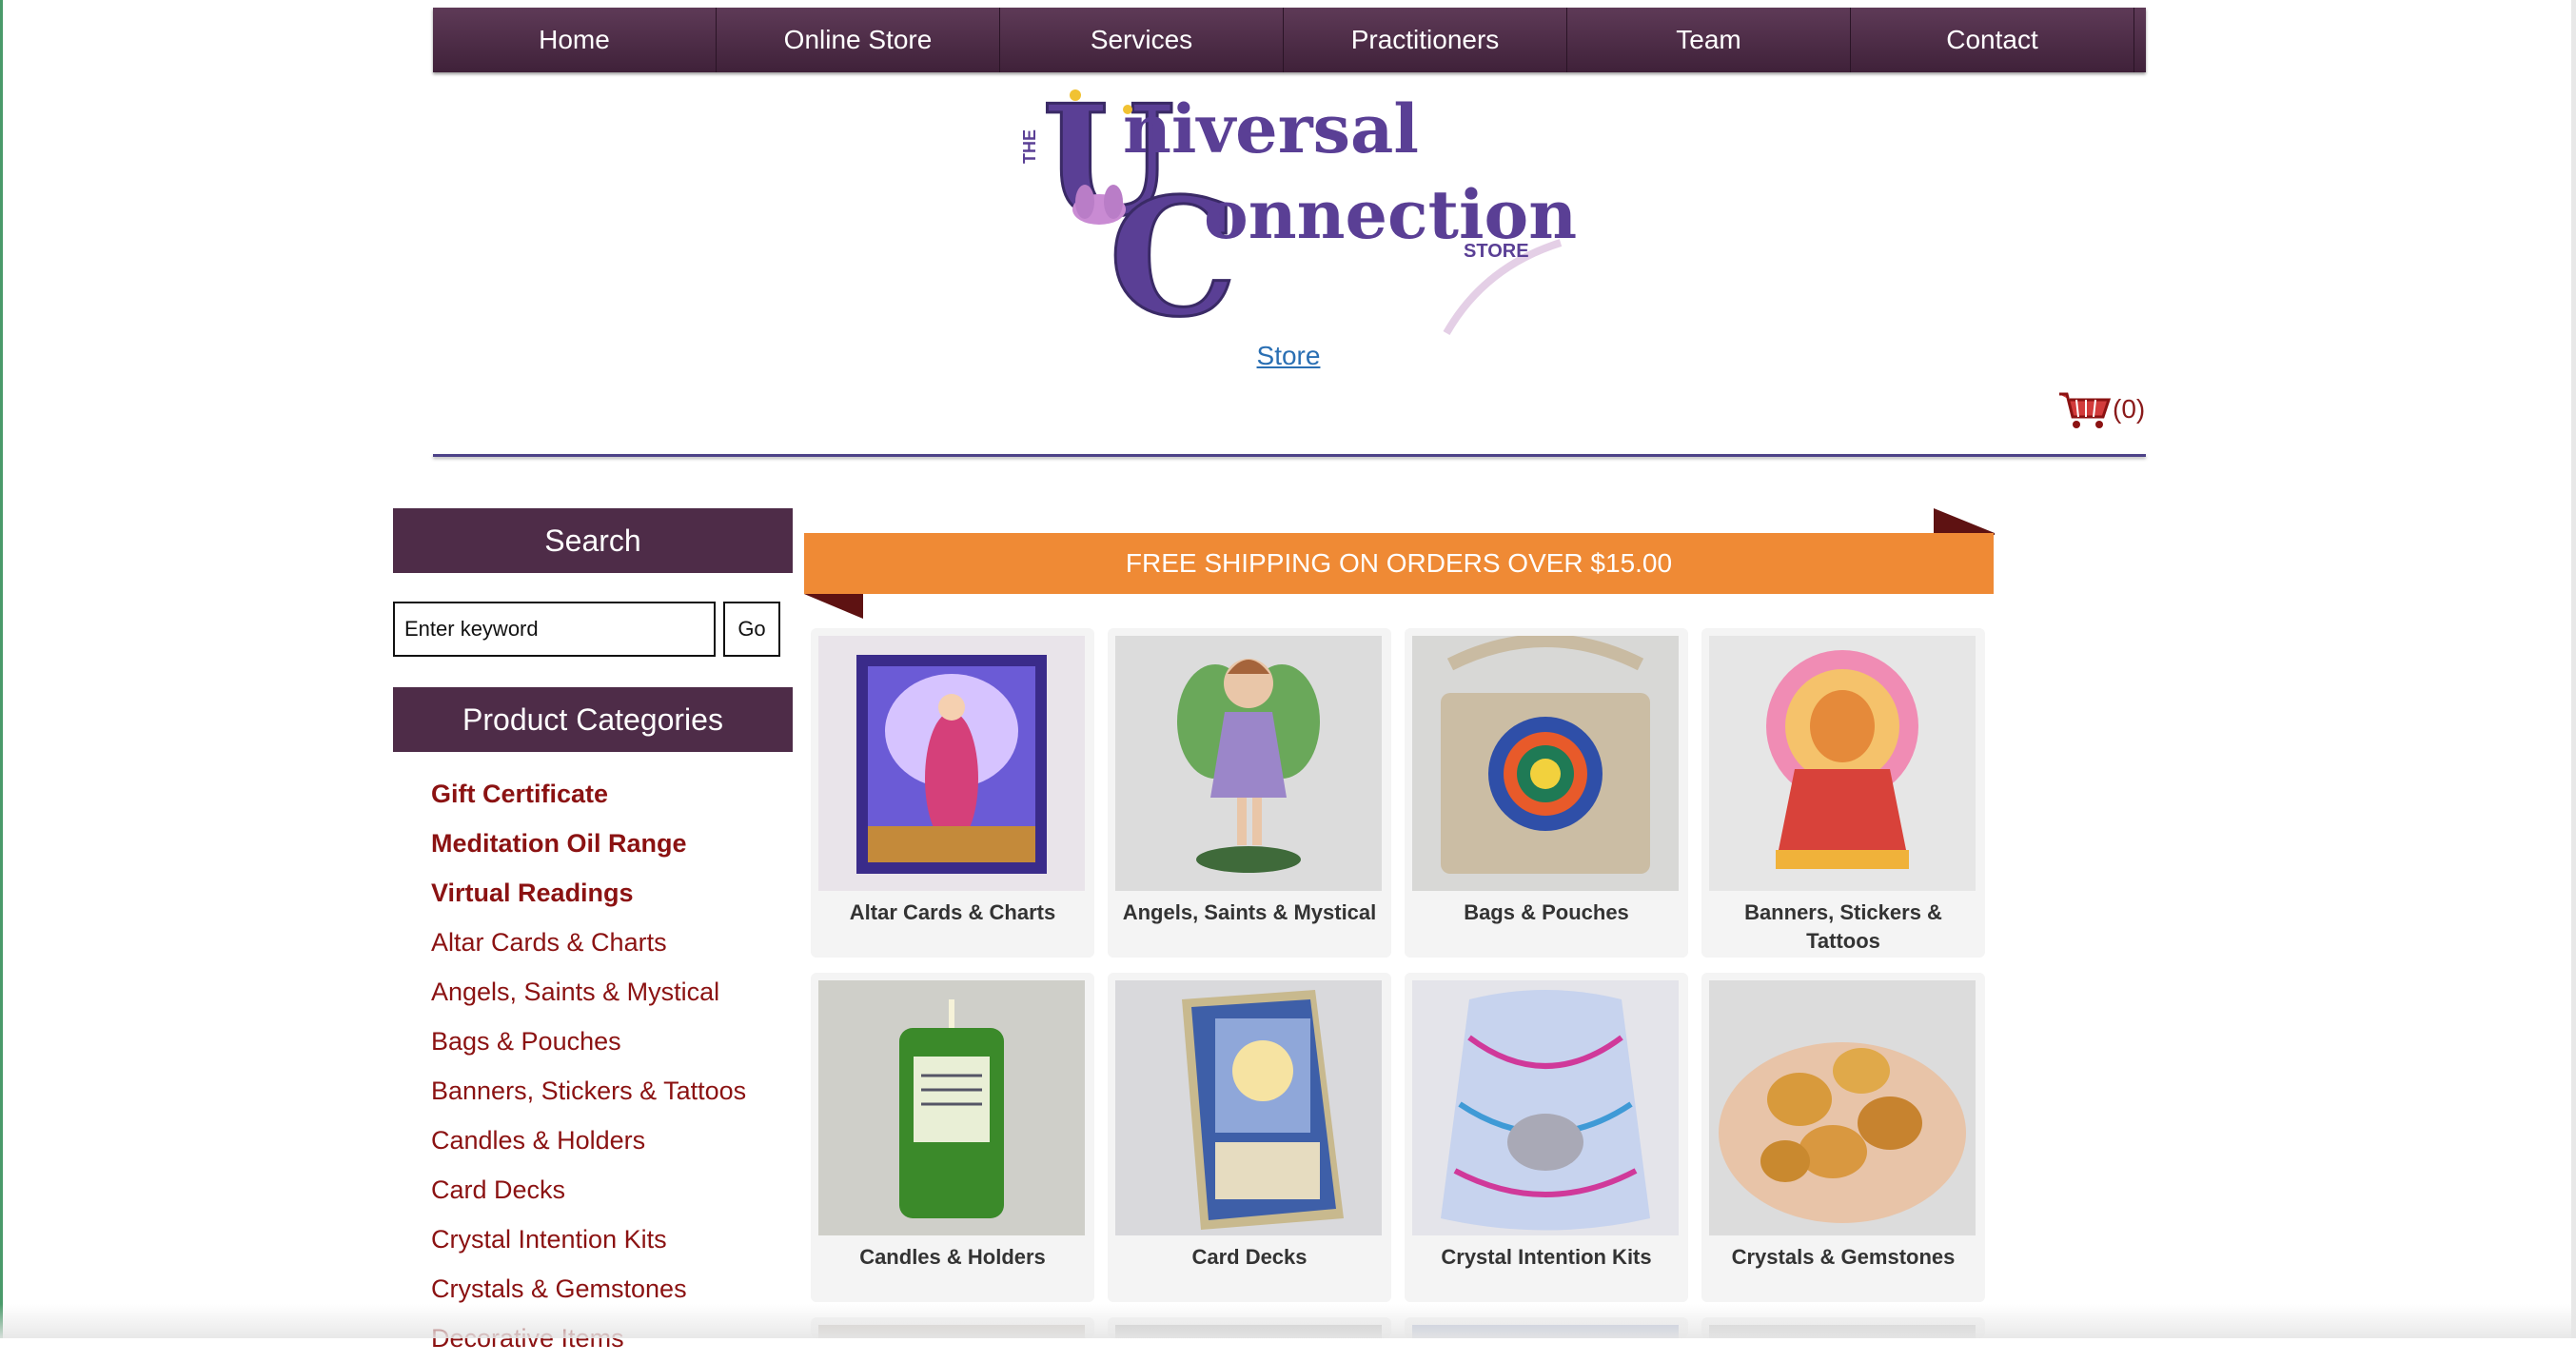 This screenshot has width=2576, height=1363. Describe the element at coordinates (952, 912) in the screenshot. I see `product-label: Altar Cards & Charts` at that location.